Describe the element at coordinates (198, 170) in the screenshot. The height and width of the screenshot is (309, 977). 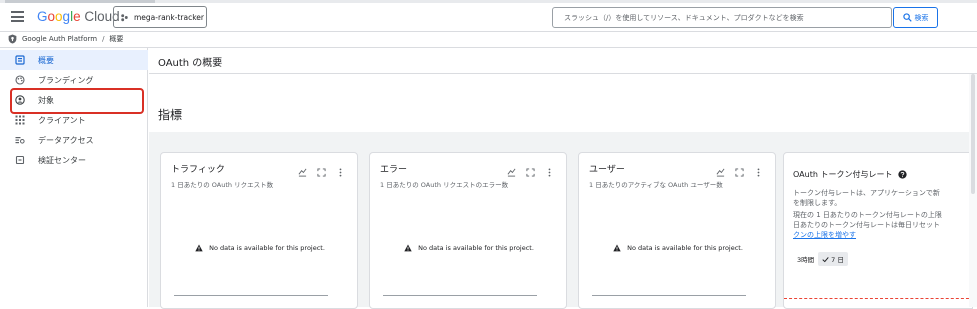
I see `card-title: トラフィック` at that location.